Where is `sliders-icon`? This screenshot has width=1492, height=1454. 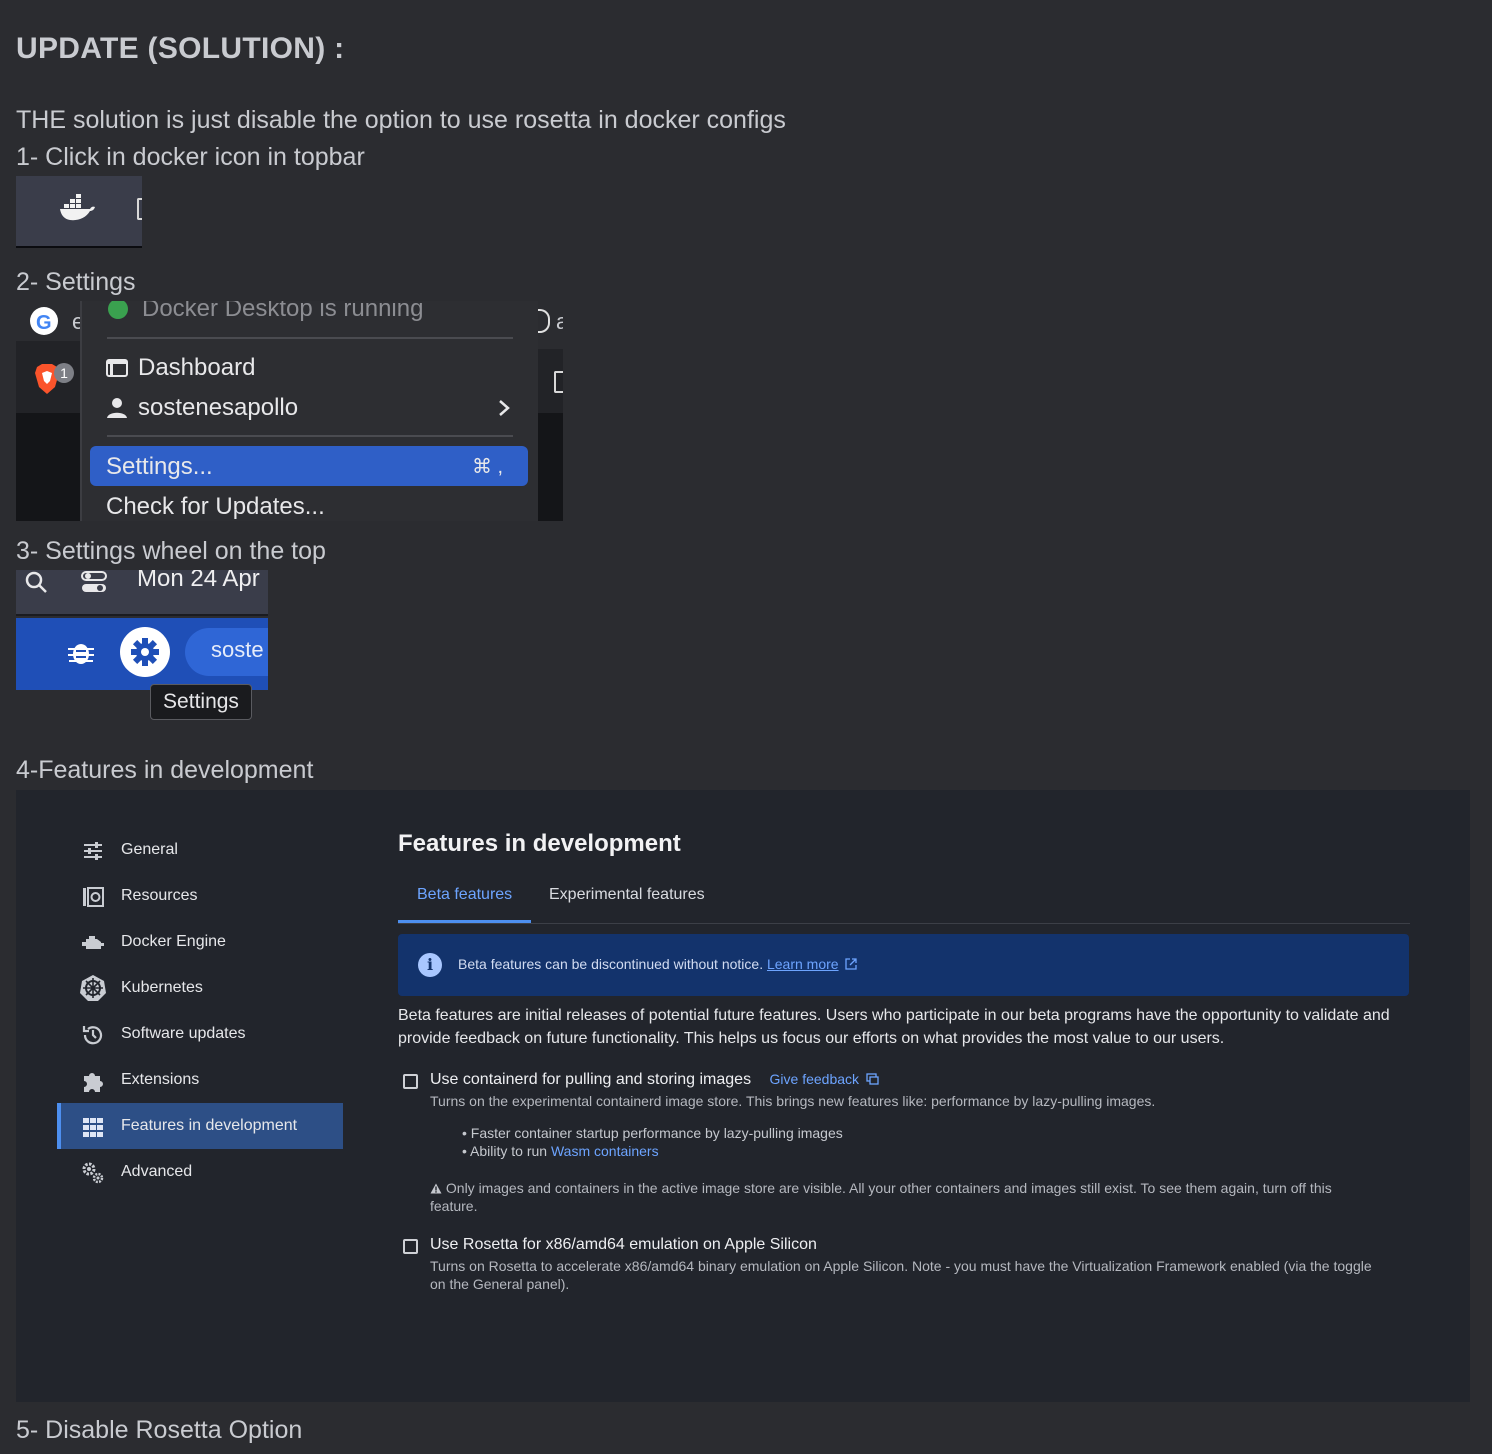 sliders-icon is located at coordinates (93, 851).